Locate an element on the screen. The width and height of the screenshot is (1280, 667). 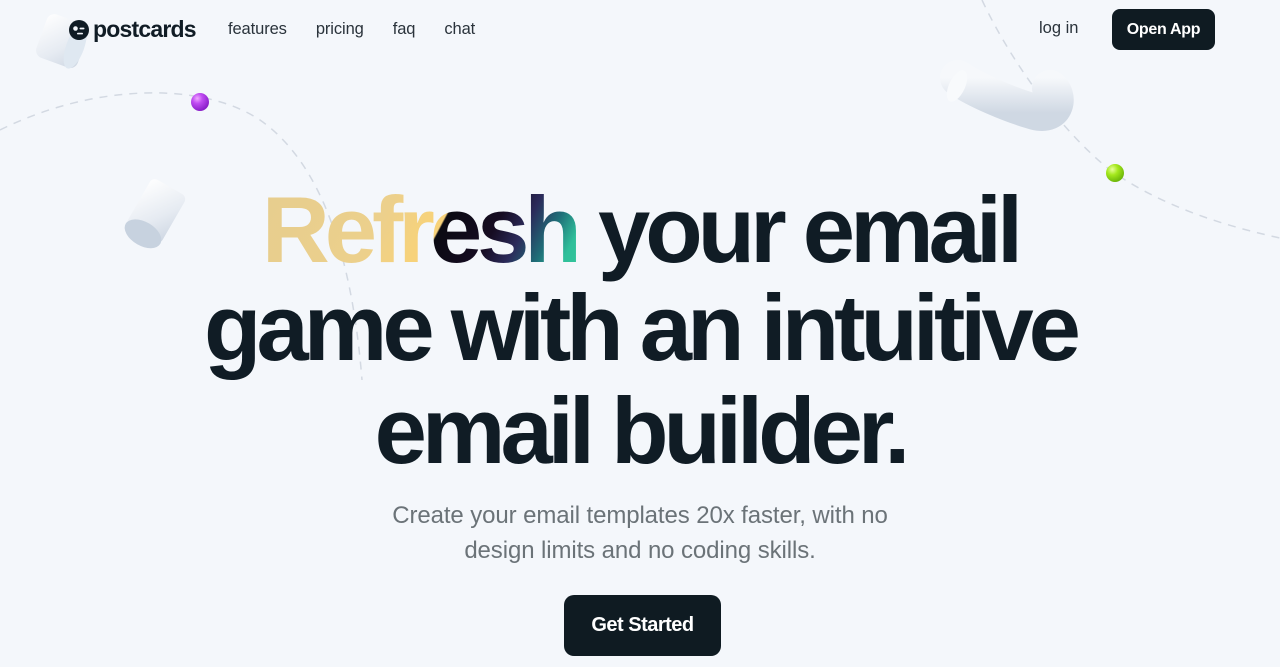
brand-logo: postcards is located at coordinates (133, 29).